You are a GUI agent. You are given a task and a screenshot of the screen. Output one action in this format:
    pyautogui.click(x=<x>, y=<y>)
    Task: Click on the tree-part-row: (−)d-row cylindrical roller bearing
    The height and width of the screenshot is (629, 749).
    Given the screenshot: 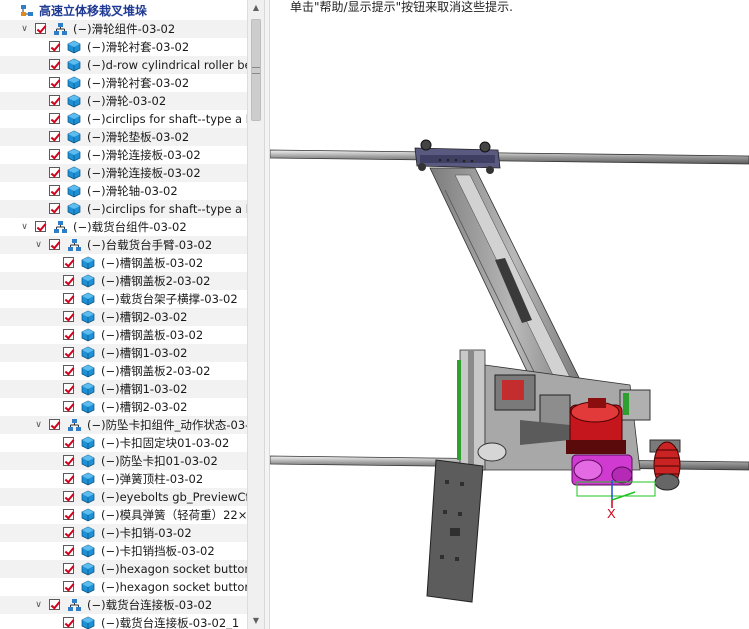 What is the action you would take?
    pyautogui.click(x=123, y=65)
    